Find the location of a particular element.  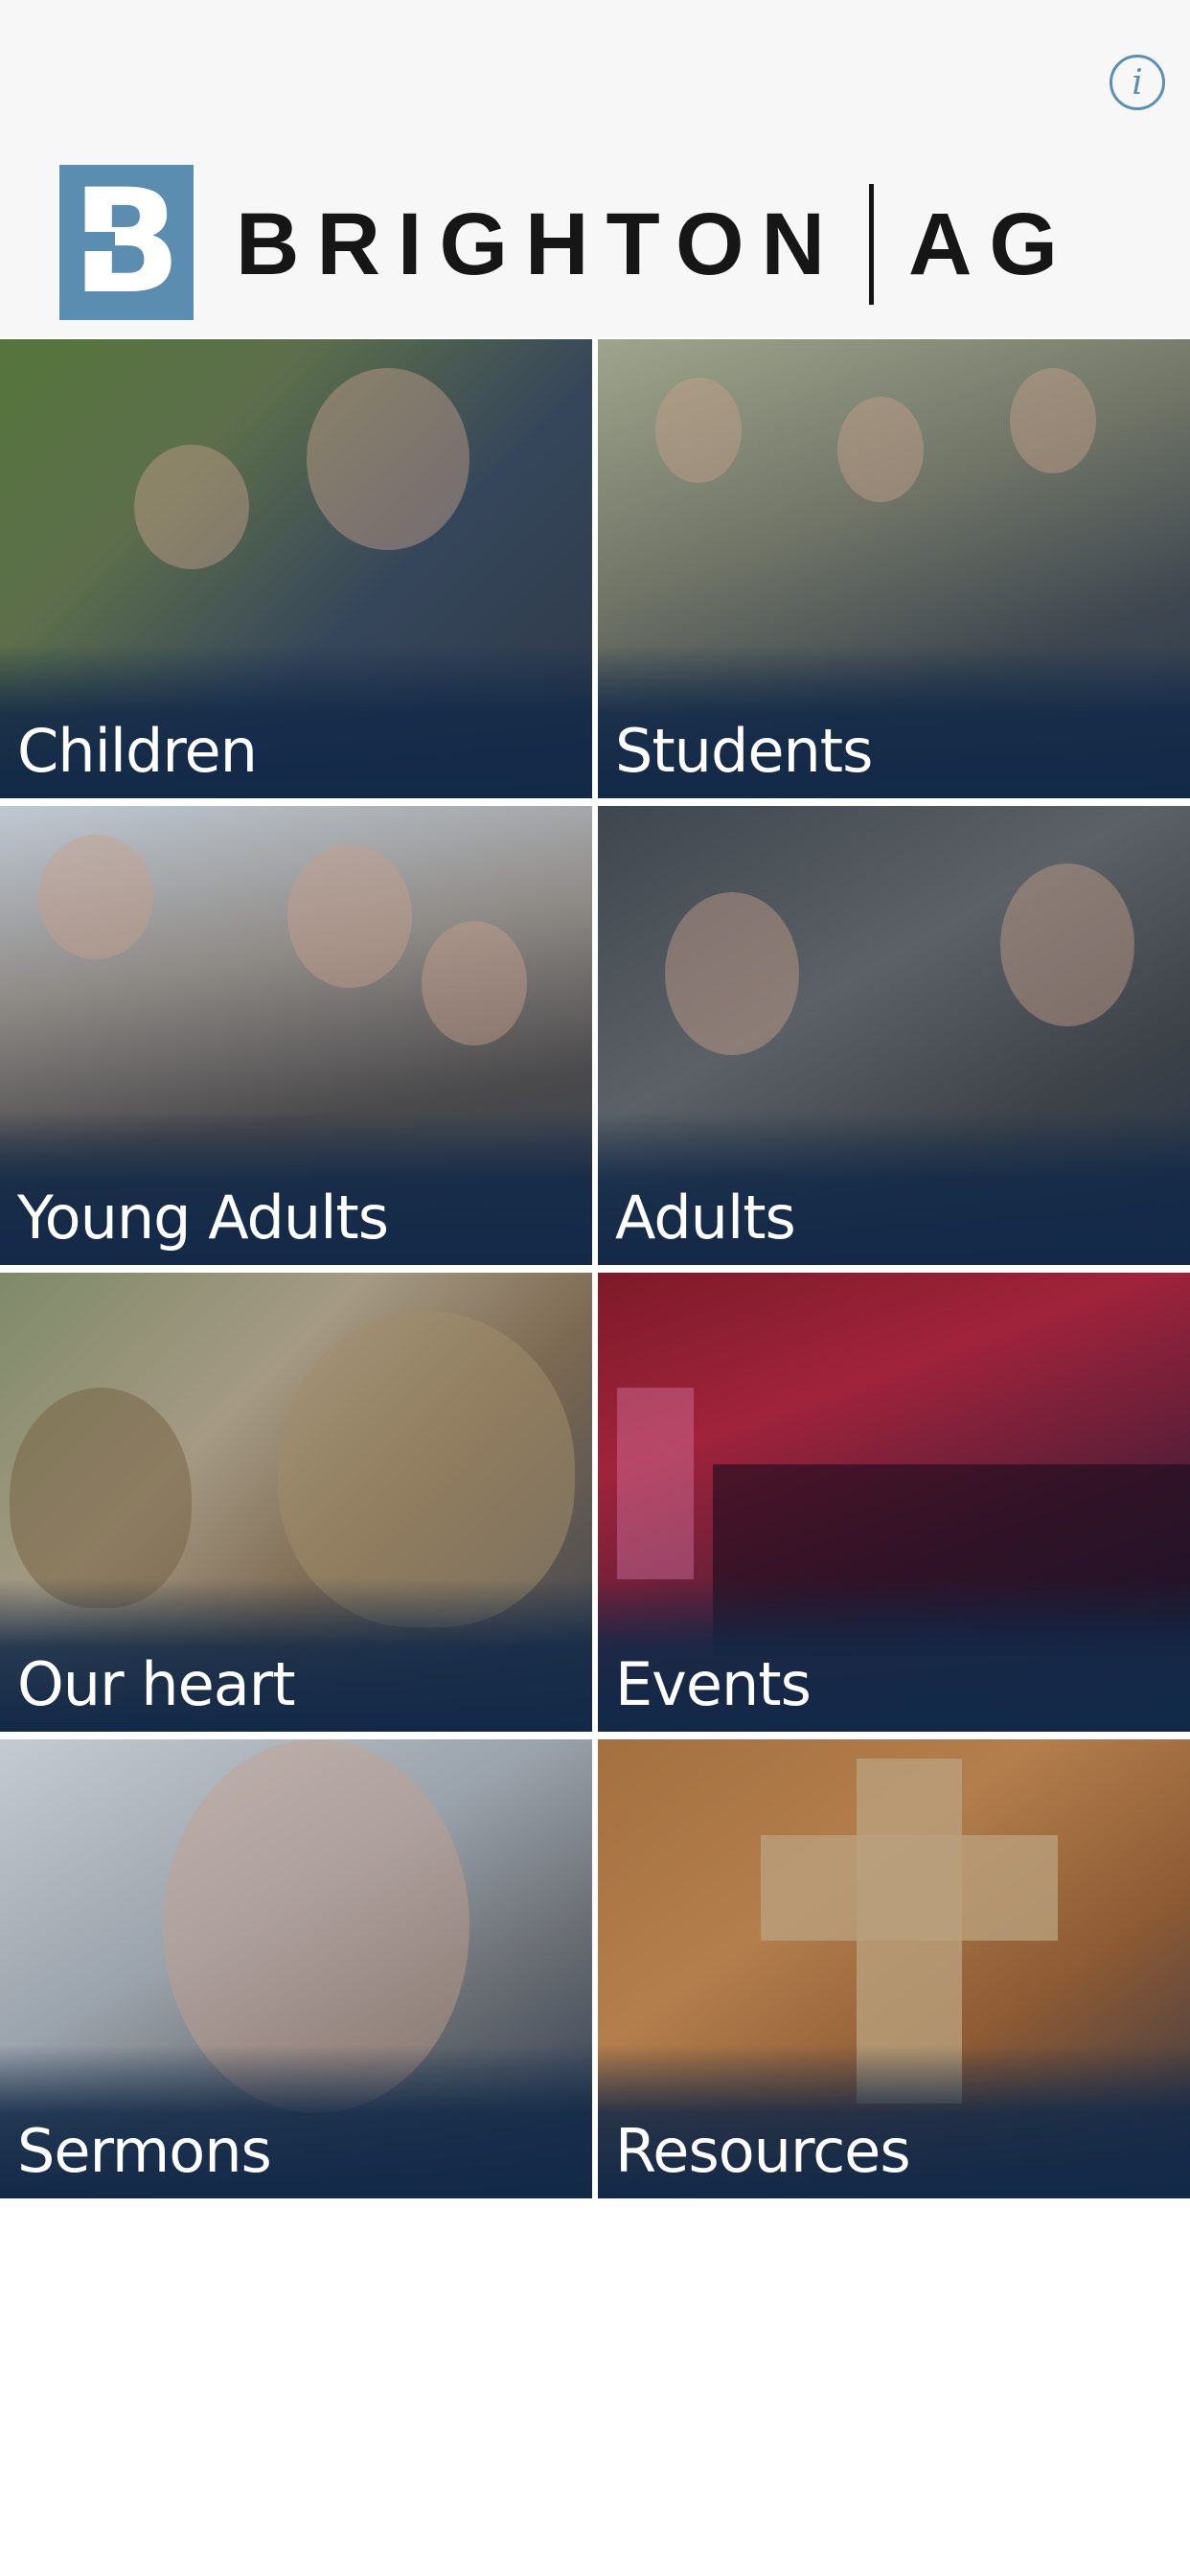

tile-label: Our heart is located at coordinates (156, 1684).